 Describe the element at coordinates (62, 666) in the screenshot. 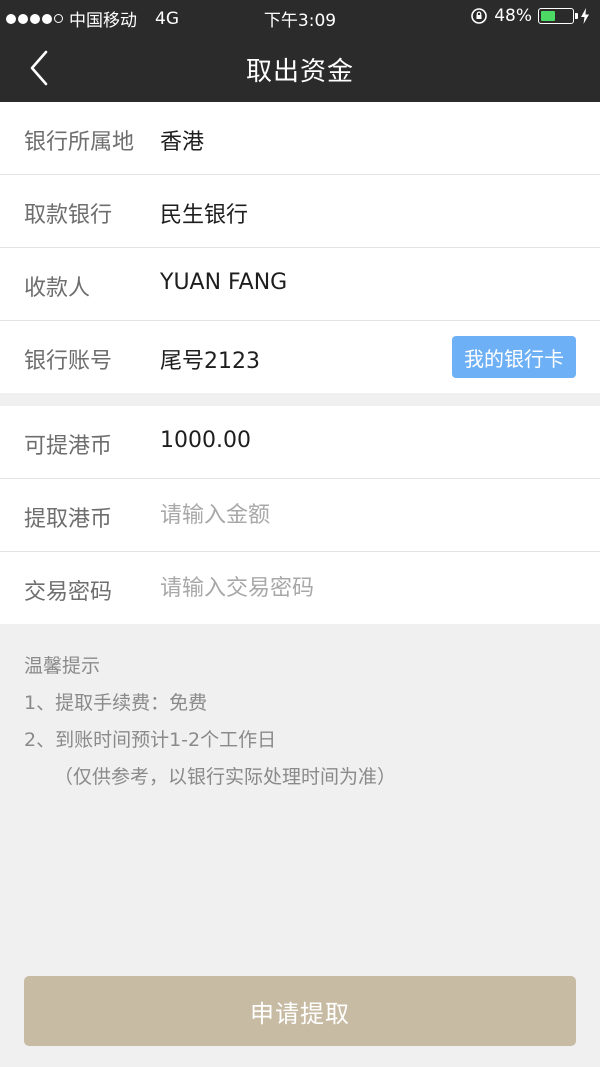

I see `tips-title: 温馨提示` at that location.